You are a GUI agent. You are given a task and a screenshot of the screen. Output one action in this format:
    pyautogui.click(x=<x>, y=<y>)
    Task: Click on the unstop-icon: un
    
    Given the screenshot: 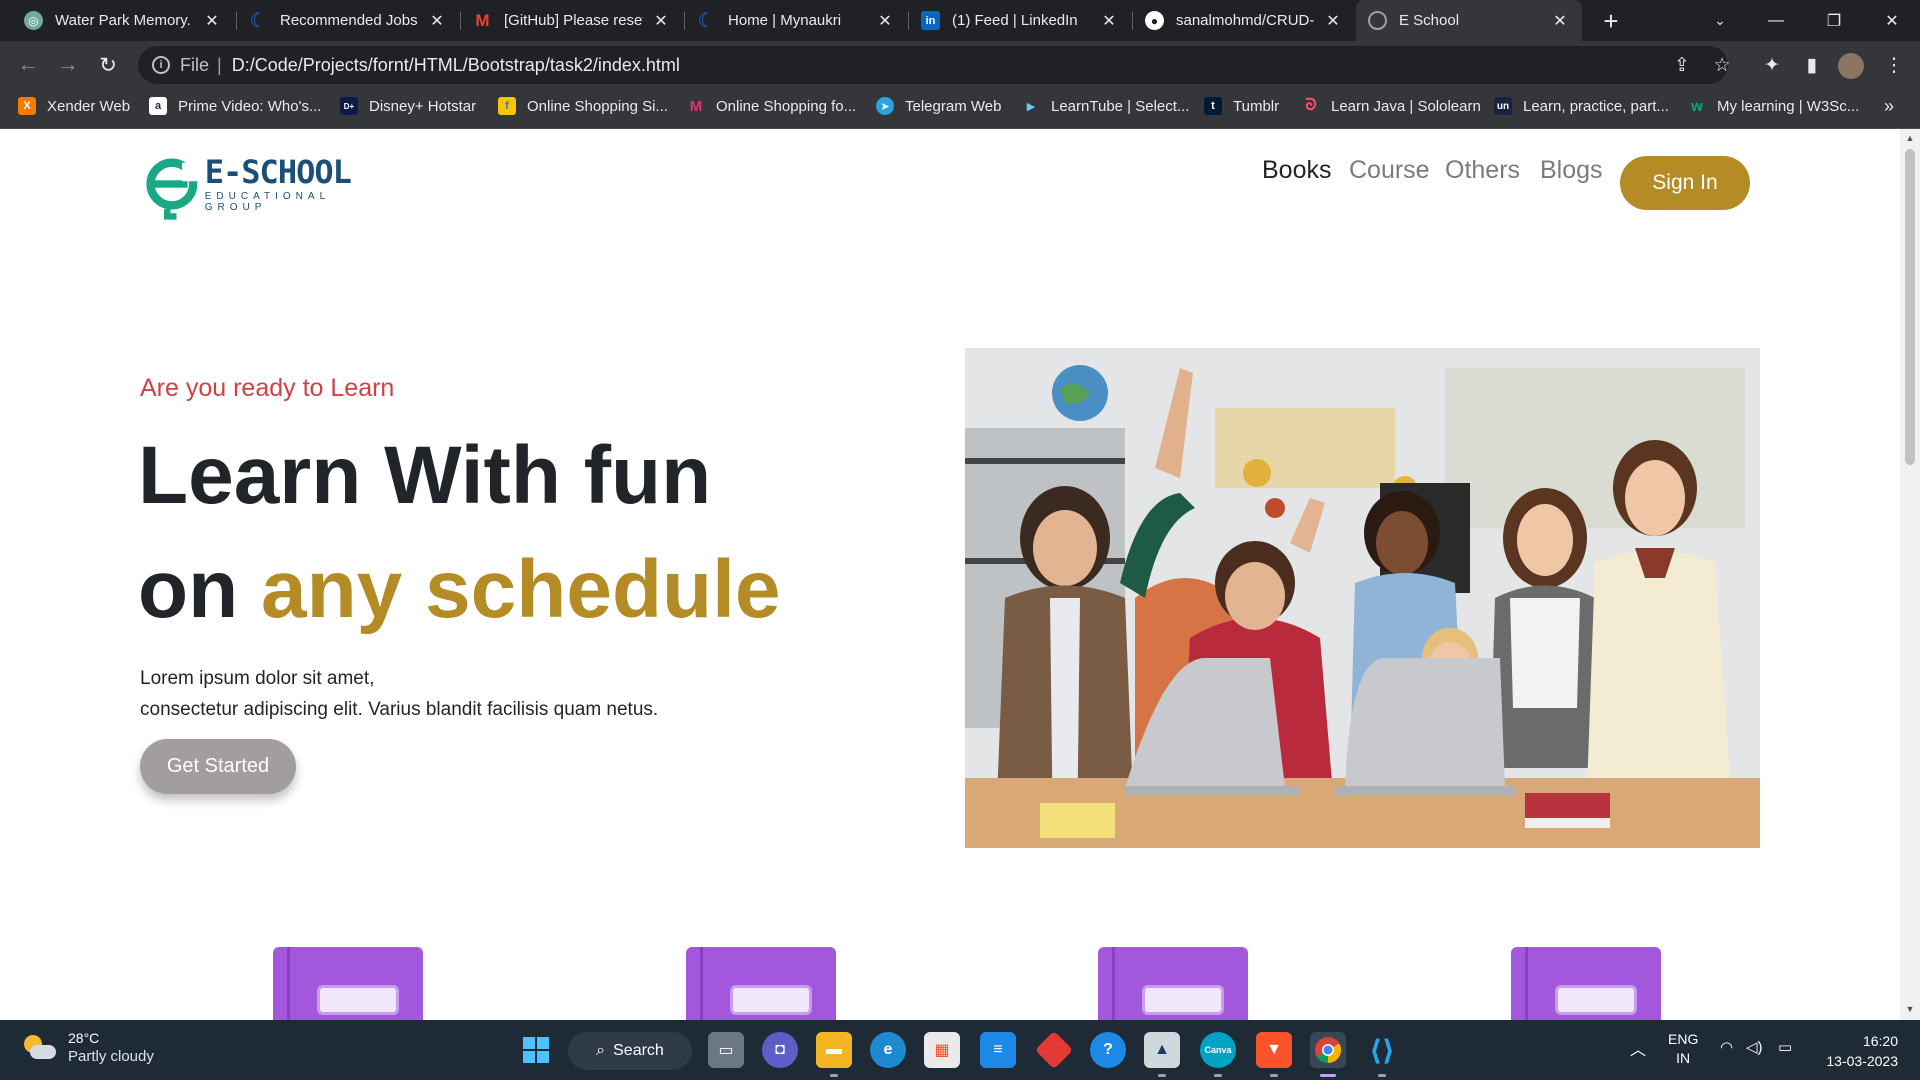 What is the action you would take?
    pyautogui.click(x=1503, y=106)
    